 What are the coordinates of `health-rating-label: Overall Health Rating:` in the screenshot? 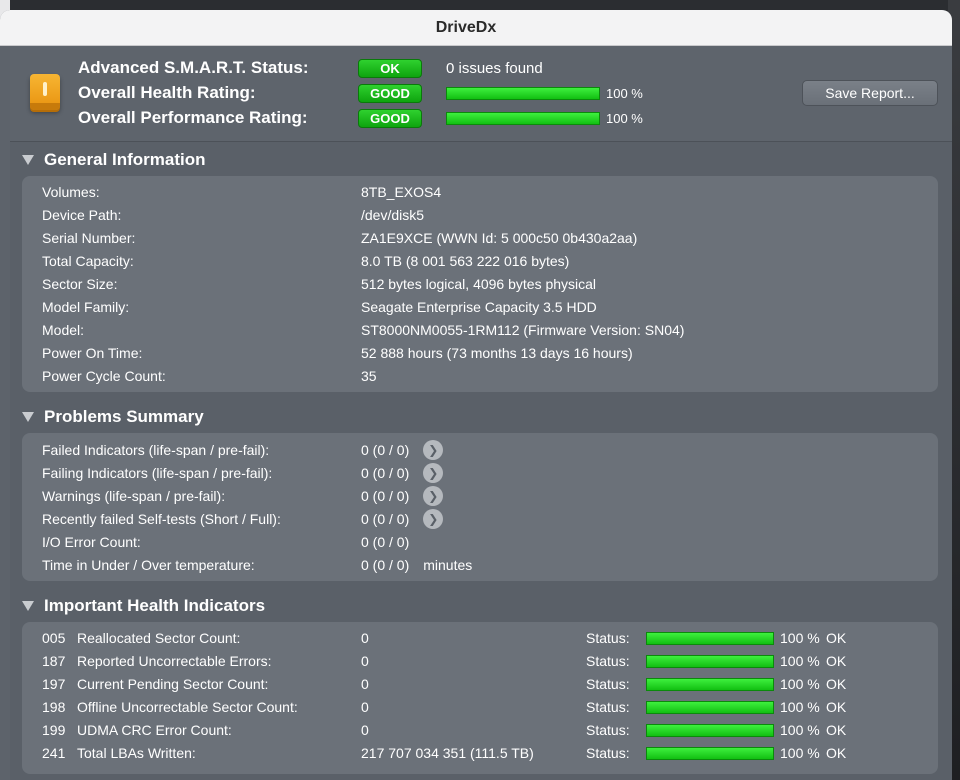 It's located at (167, 92).